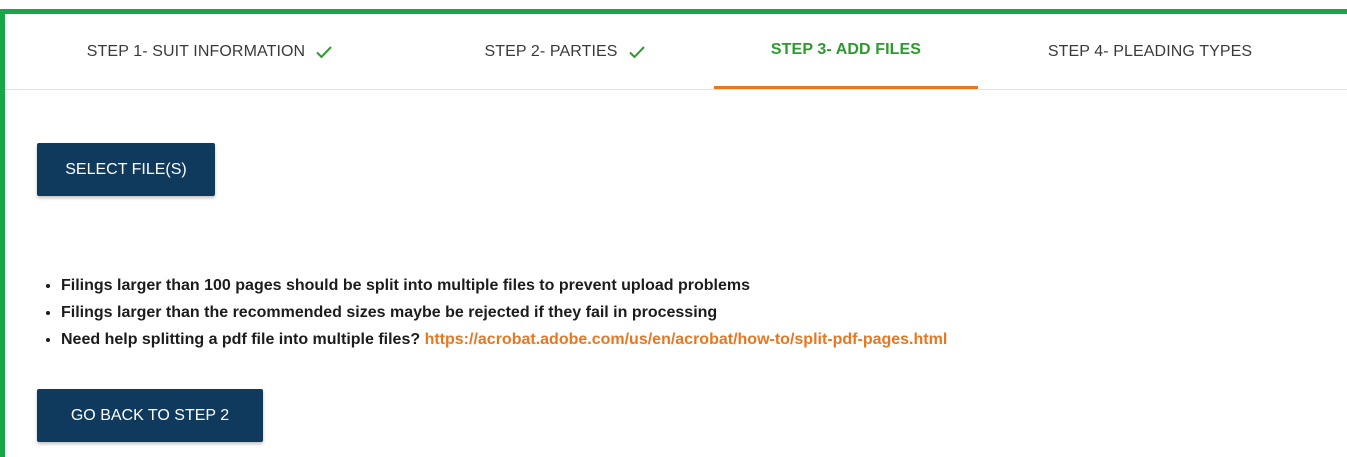 This screenshot has width=1347, height=457. What do you see at coordinates (150, 415) in the screenshot?
I see `go-back-button: GO BACK TO STEP 2` at bounding box center [150, 415].